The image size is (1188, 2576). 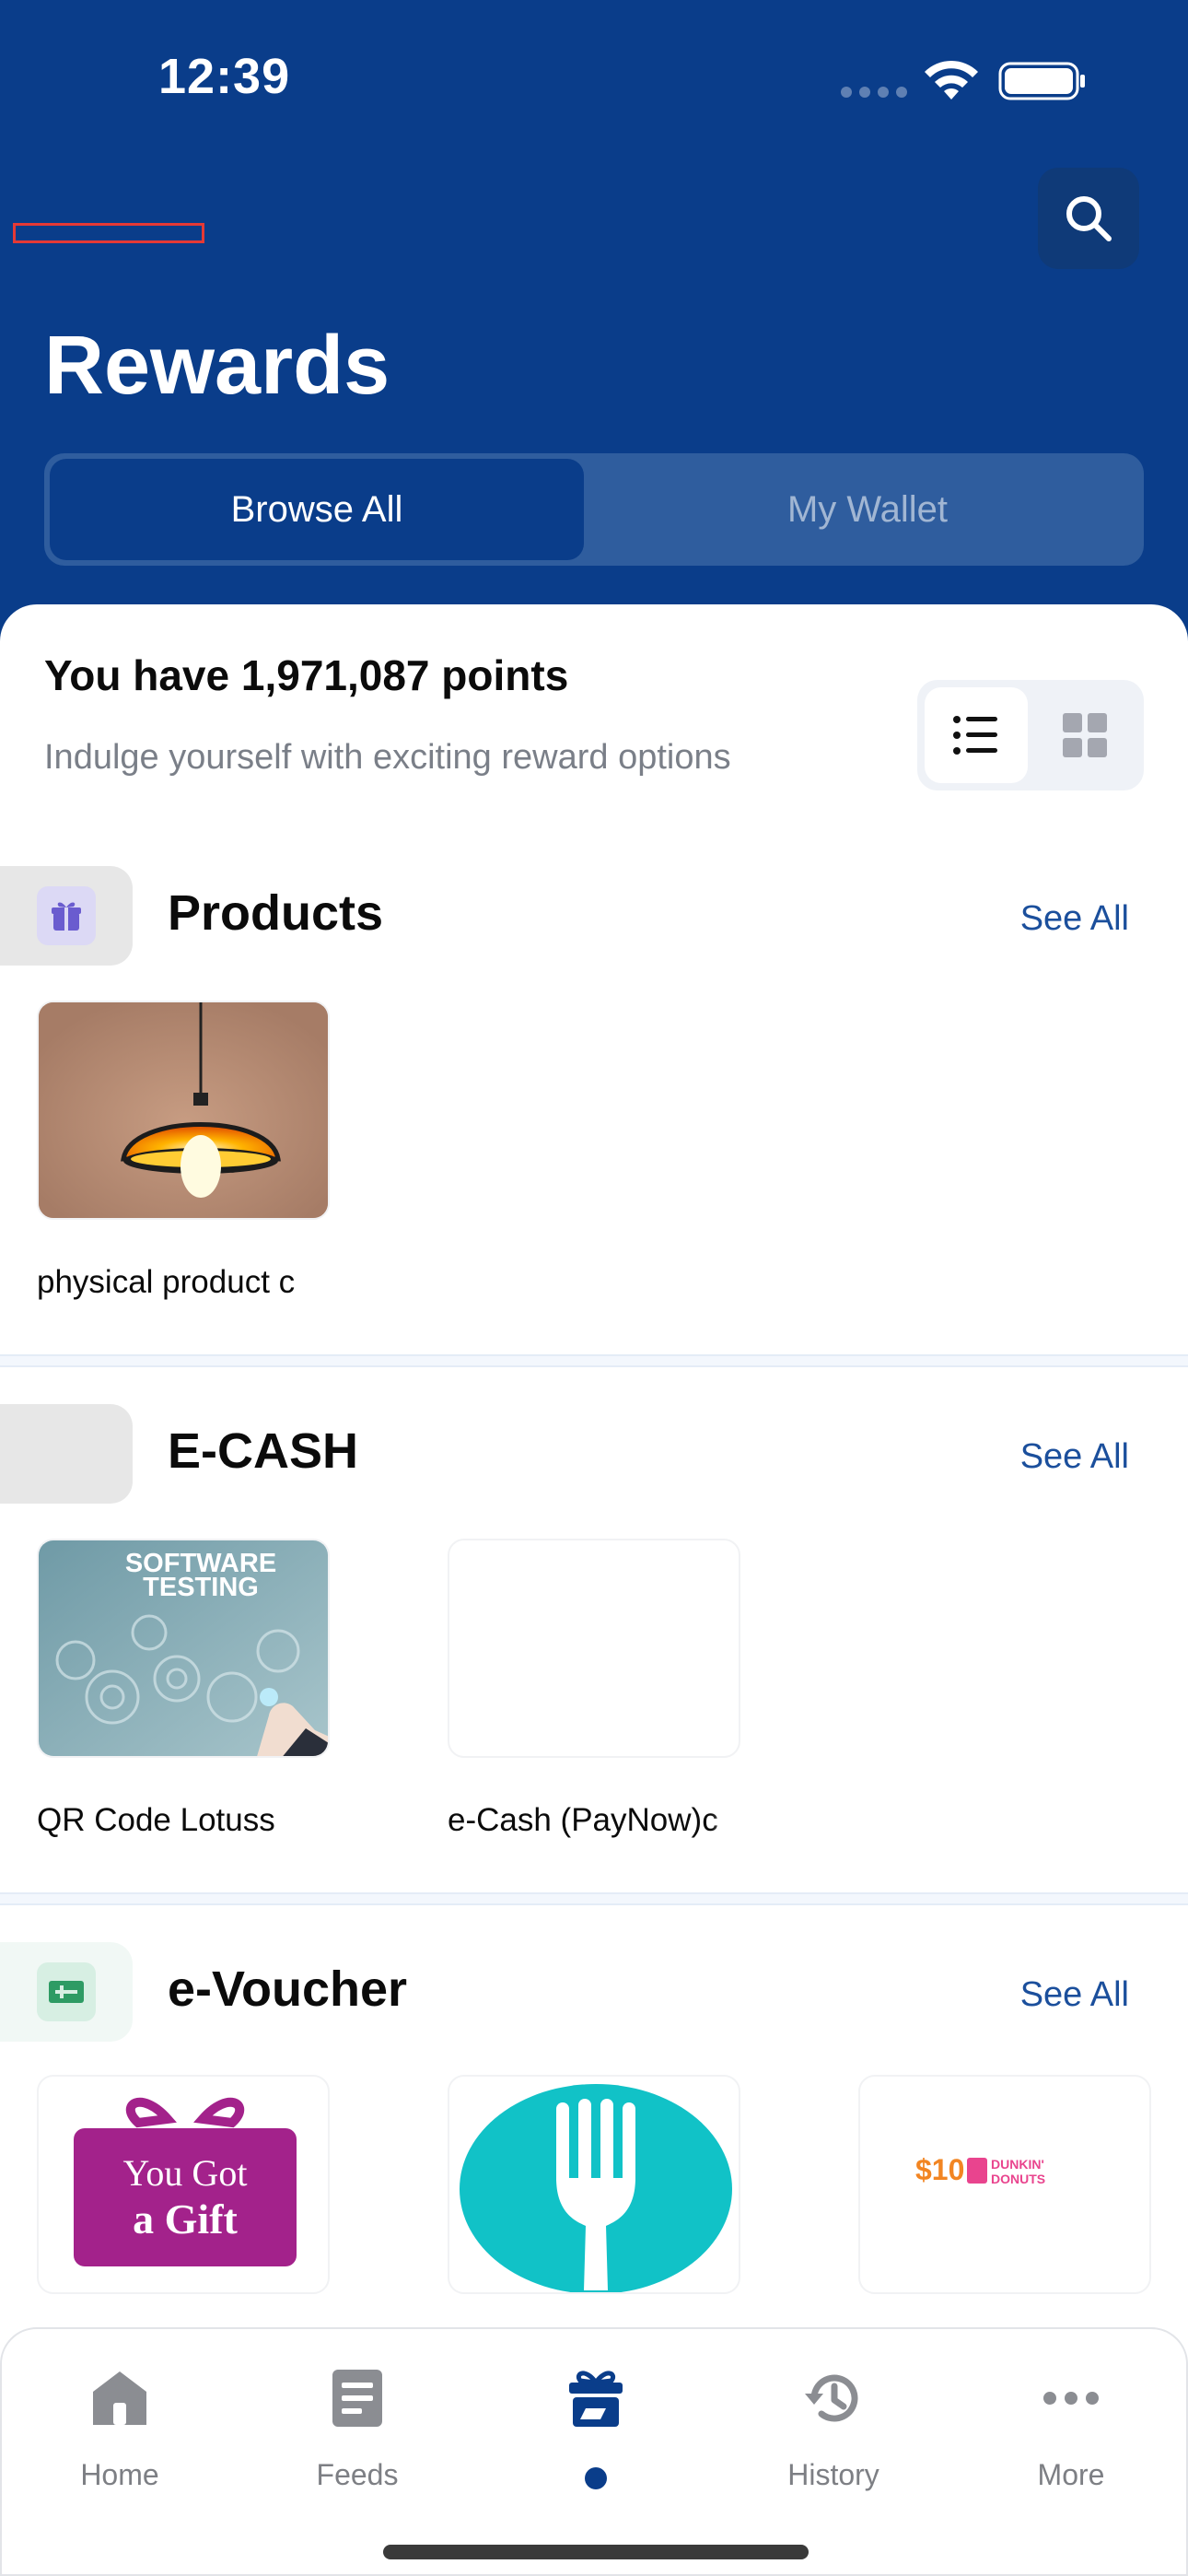 What do you see at coordinates (874, 92) in the screenshot?
I see `cellular-signal-icon` at bounding box center [874, 92].